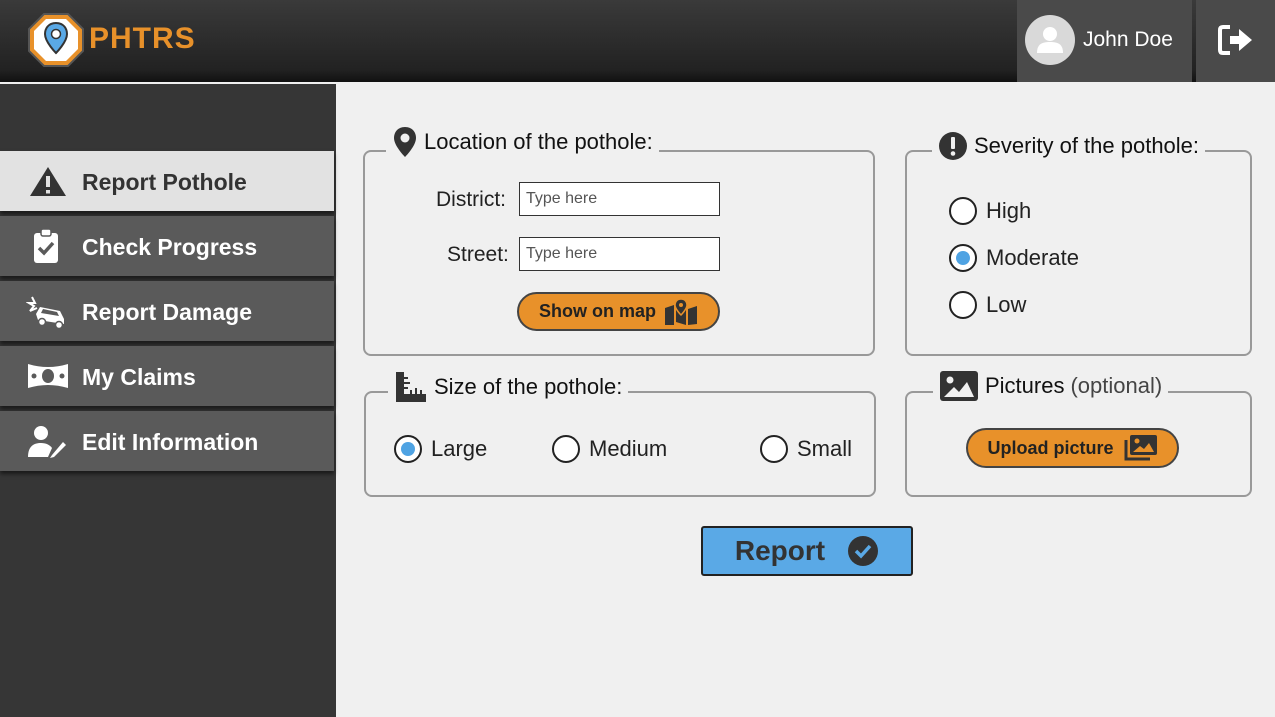  I want to click on sidebar-item-edit-information: Edit Information, so click(167, 441).